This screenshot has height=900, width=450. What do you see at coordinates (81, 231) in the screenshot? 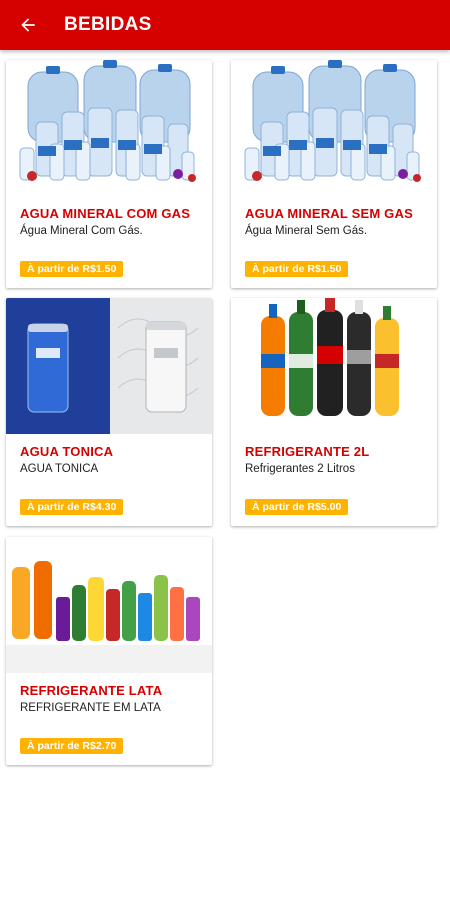
I see `product-description: Água Mineral Com Gás.` at bounding box center [81, 231].